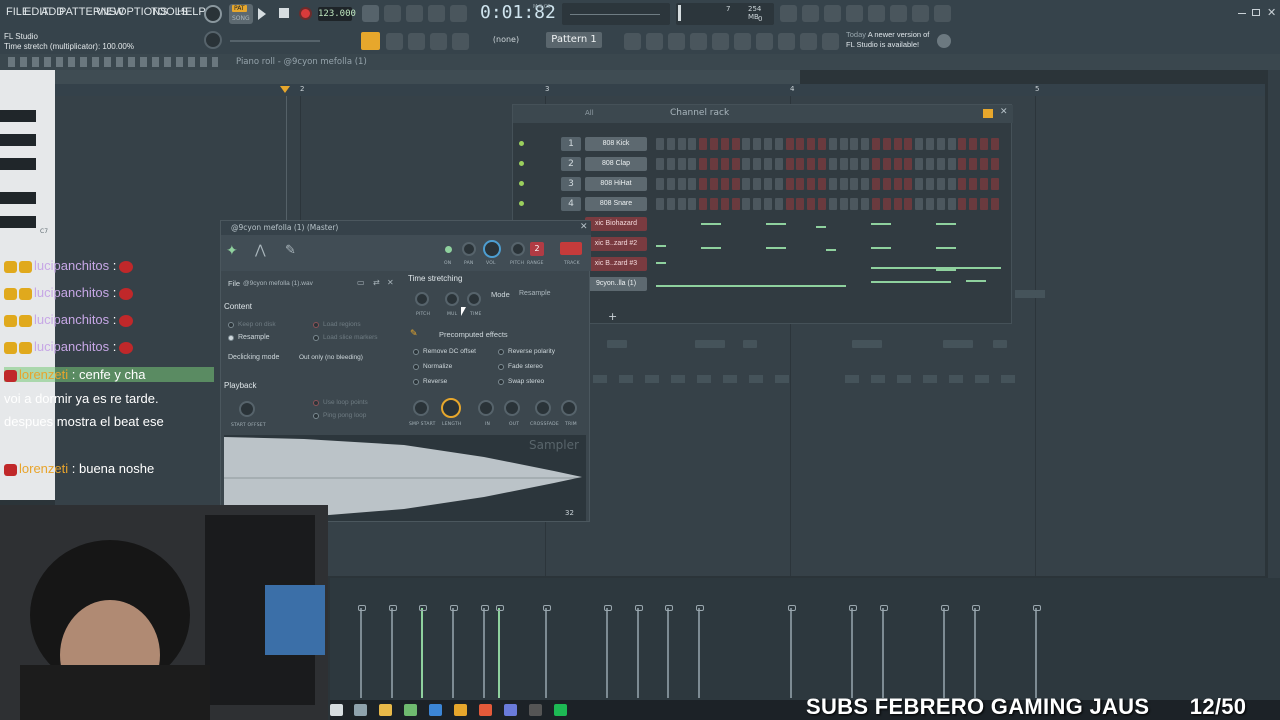 This screenshot has width=1280, height=720. I want to click on declick-select: Out only (no bleeding), so click(331, 357).